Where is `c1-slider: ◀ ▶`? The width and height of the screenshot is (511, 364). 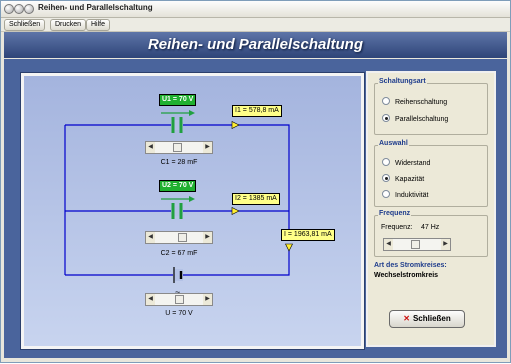
c1-slider: ◀ ▶ is located at coordinates (179, 147).